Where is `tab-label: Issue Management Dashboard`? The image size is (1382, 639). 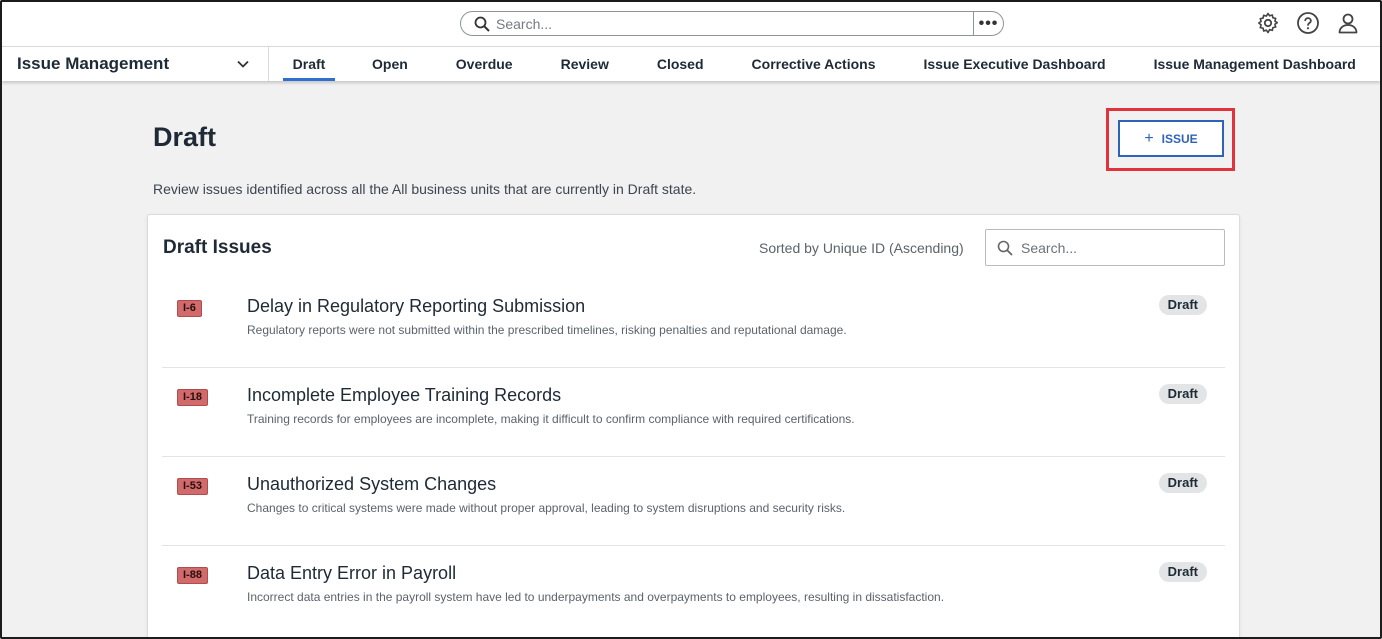
tab-label: Issue Management Dashboard is located at coordinates (1254, 64).